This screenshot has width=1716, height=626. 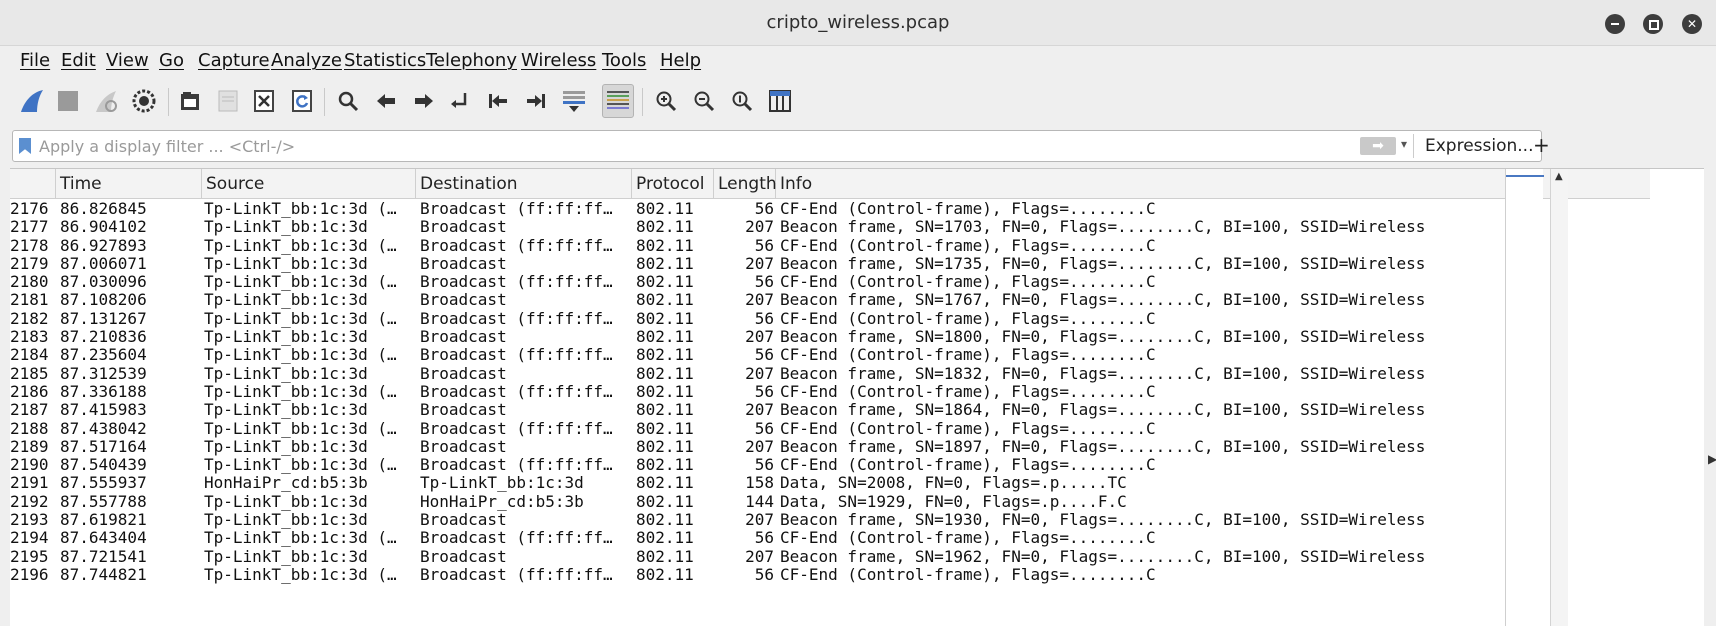 I want to click on colorize-icon, so click(x=618, y=101).